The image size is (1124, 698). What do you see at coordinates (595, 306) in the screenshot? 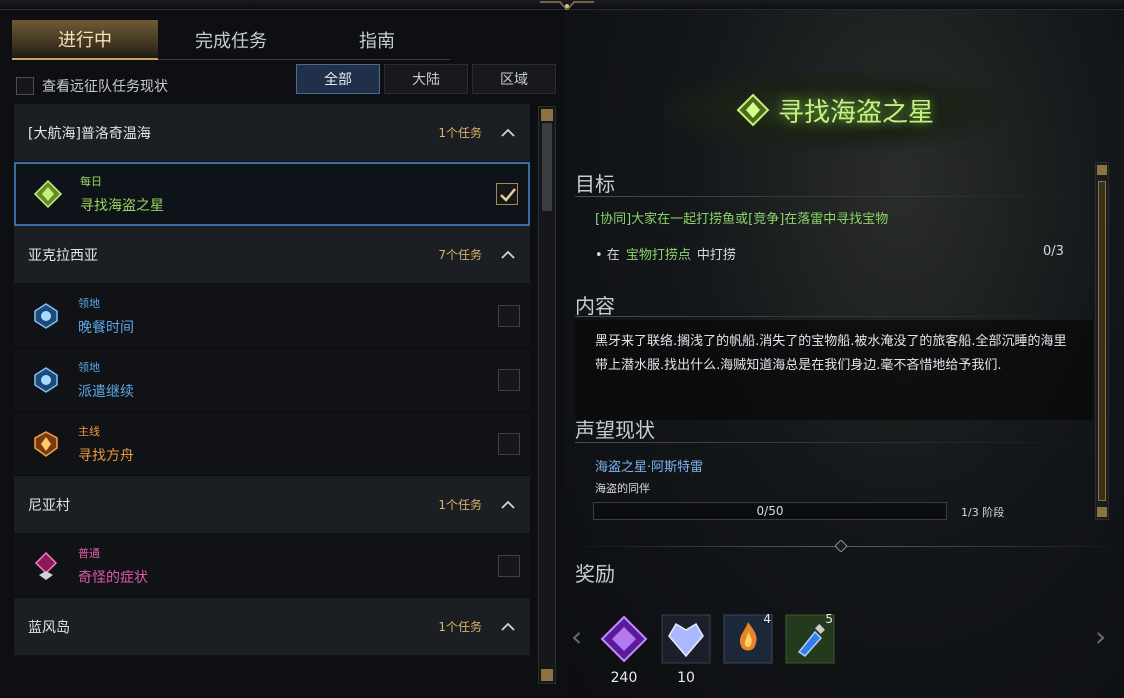
I see `content-heading: 内容` at bounding box center [595, 306].